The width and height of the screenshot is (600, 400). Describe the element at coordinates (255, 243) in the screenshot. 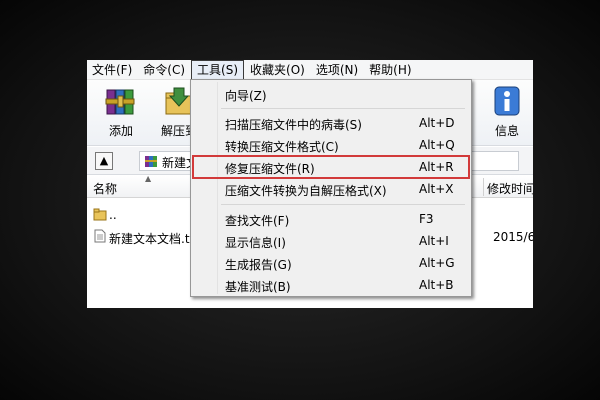

I see `menu-item-label: 显示信息(I)` at that location.